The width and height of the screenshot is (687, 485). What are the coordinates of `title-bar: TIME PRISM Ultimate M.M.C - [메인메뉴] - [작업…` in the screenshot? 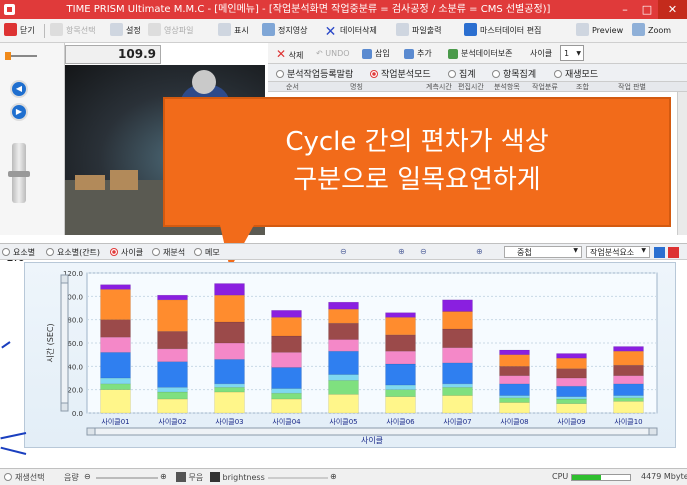 It's located at (343, 9).